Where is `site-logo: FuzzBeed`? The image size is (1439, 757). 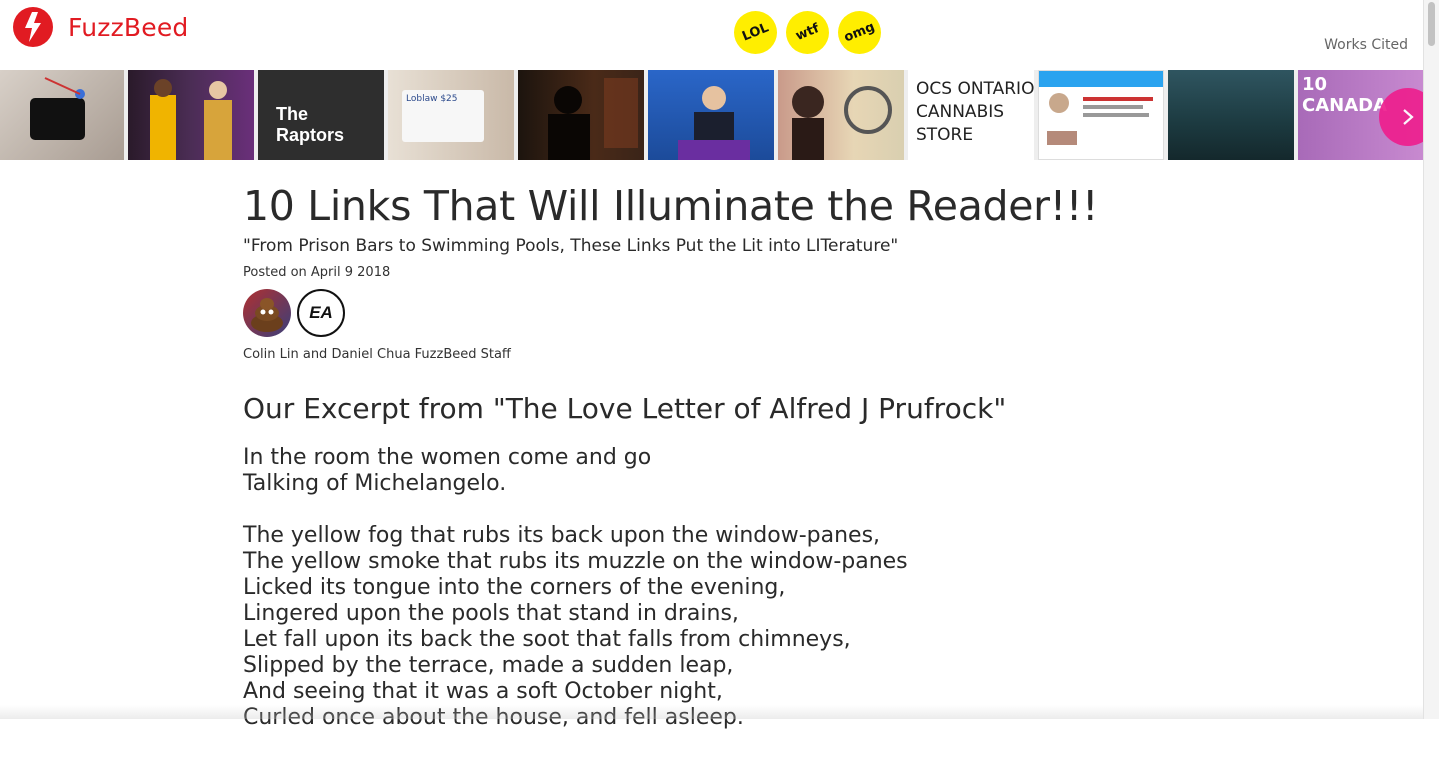
site-logo: FuzzBeed is located at coordinates (100, 27).